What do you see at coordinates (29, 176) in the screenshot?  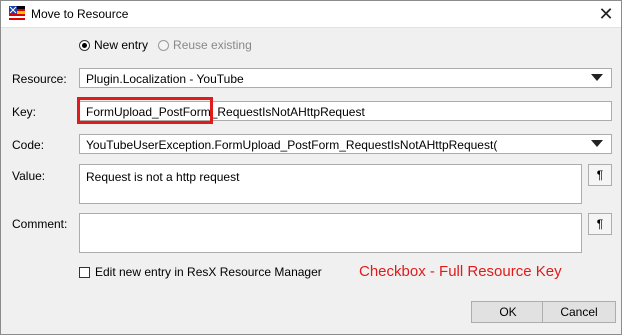 I see `value-label: Value:` at bounding box center [29, 176].